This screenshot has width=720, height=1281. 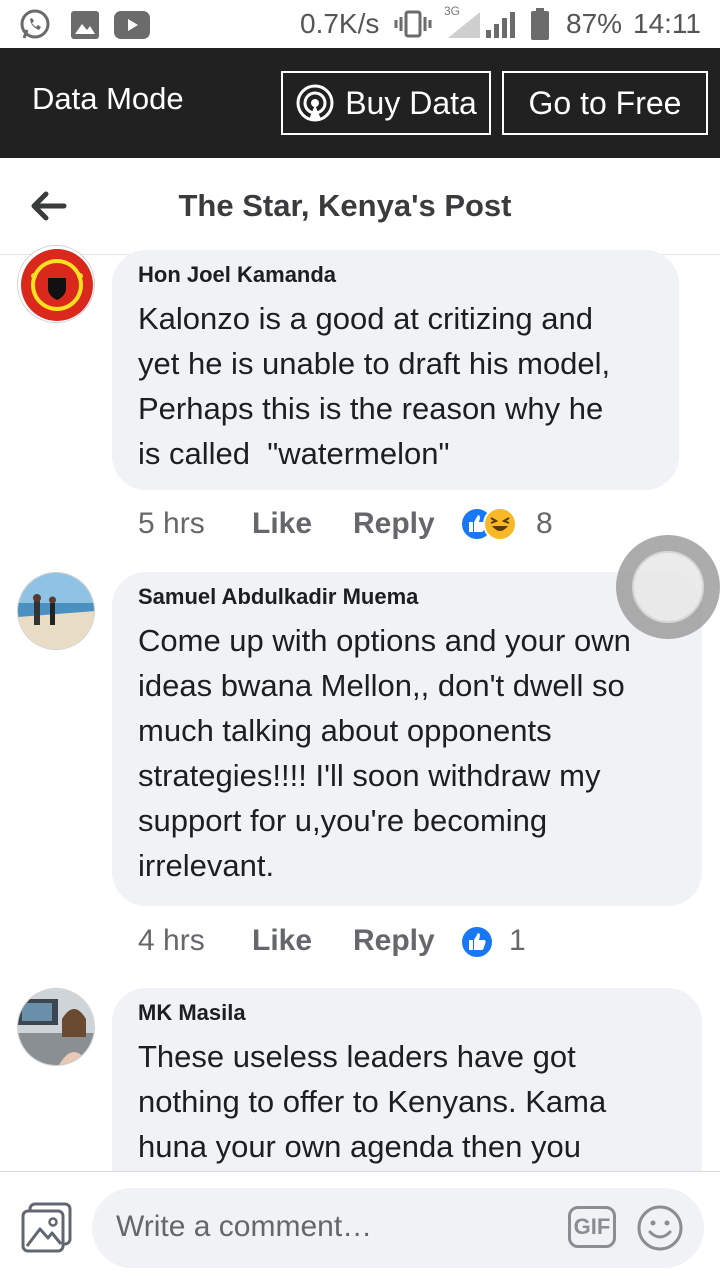 I want to click on gif-button: GIF, so click(x=592, y=1227).